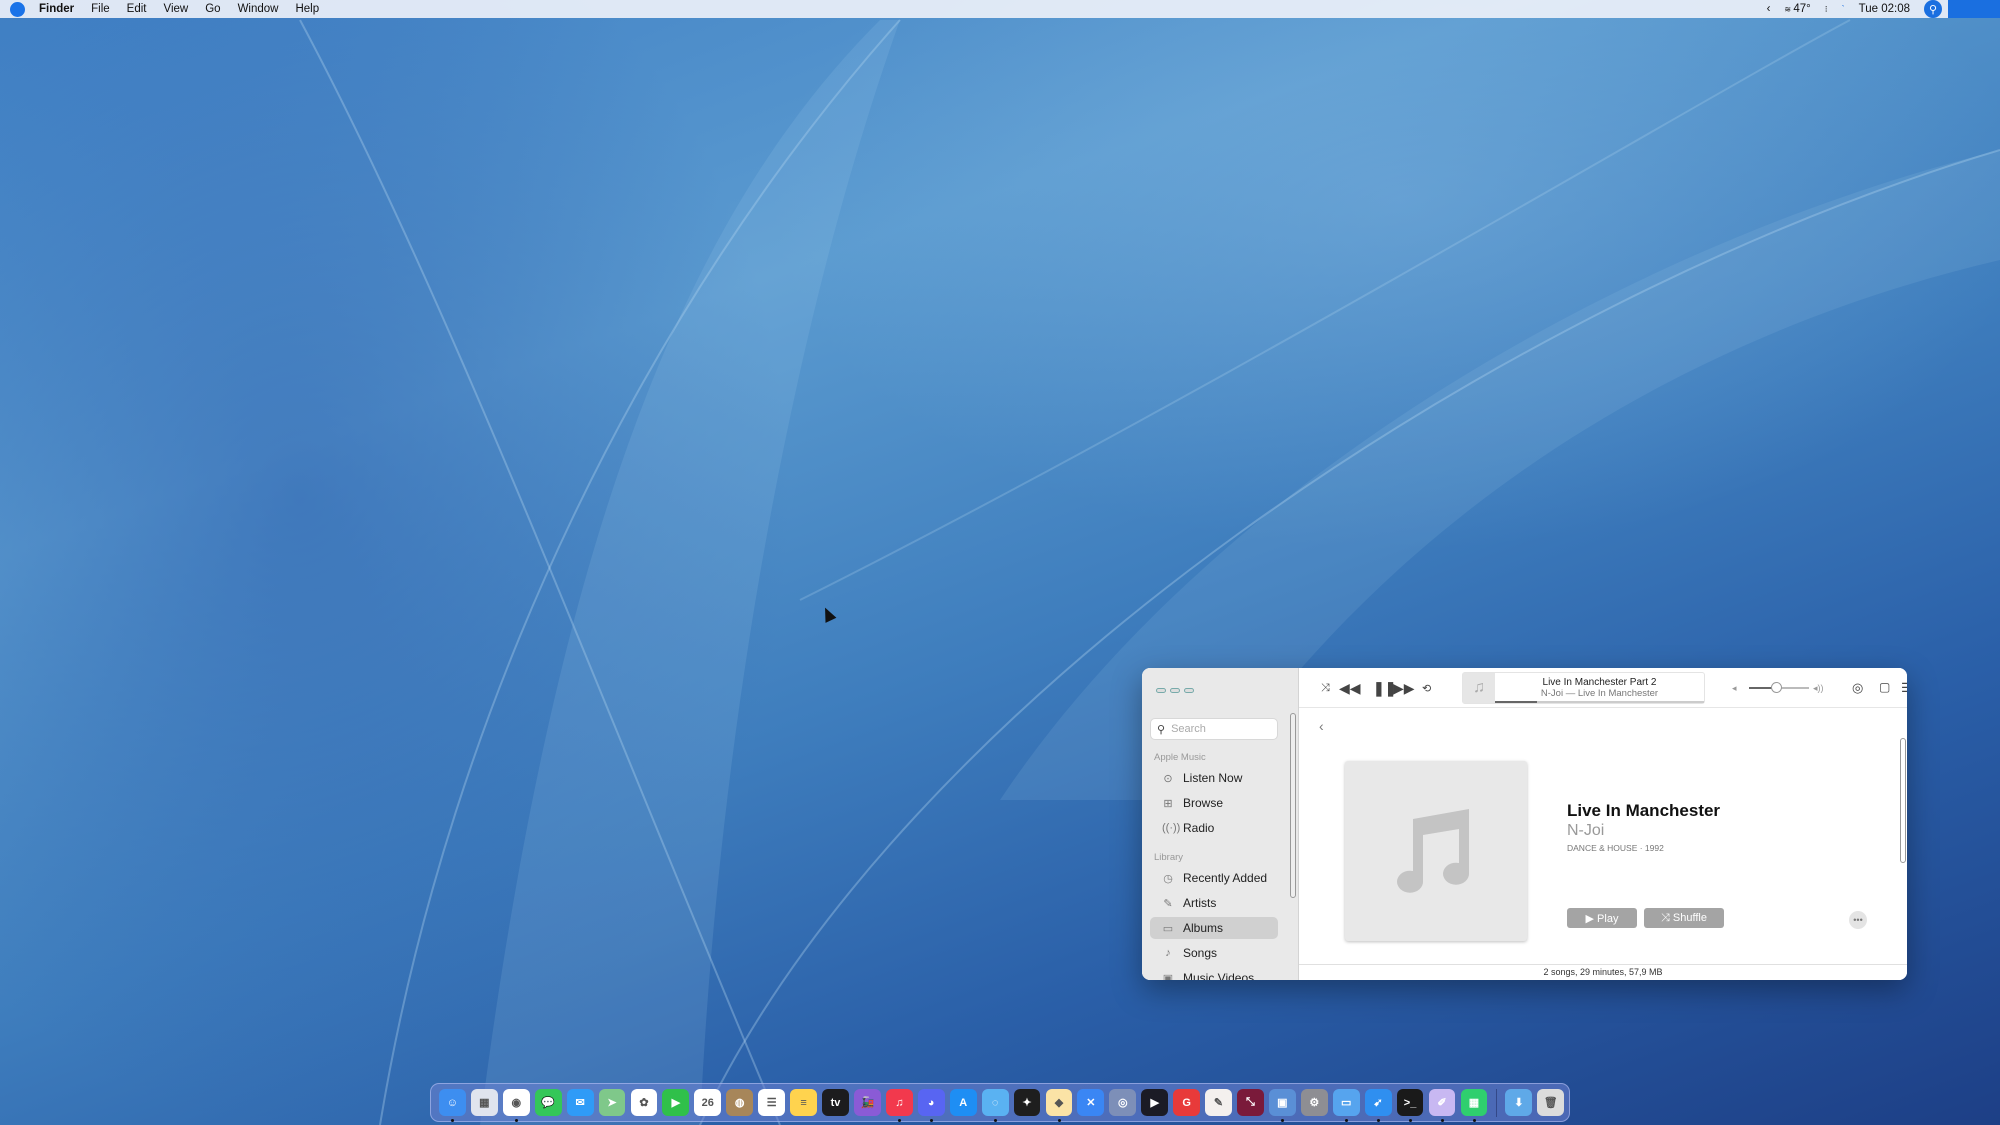 The width and height of the screenshot is (2000, 1125). What do you see at coordinates (1189, 690) in the screenshot?
I see `zoom-button` at bounding box center [1189, 690].